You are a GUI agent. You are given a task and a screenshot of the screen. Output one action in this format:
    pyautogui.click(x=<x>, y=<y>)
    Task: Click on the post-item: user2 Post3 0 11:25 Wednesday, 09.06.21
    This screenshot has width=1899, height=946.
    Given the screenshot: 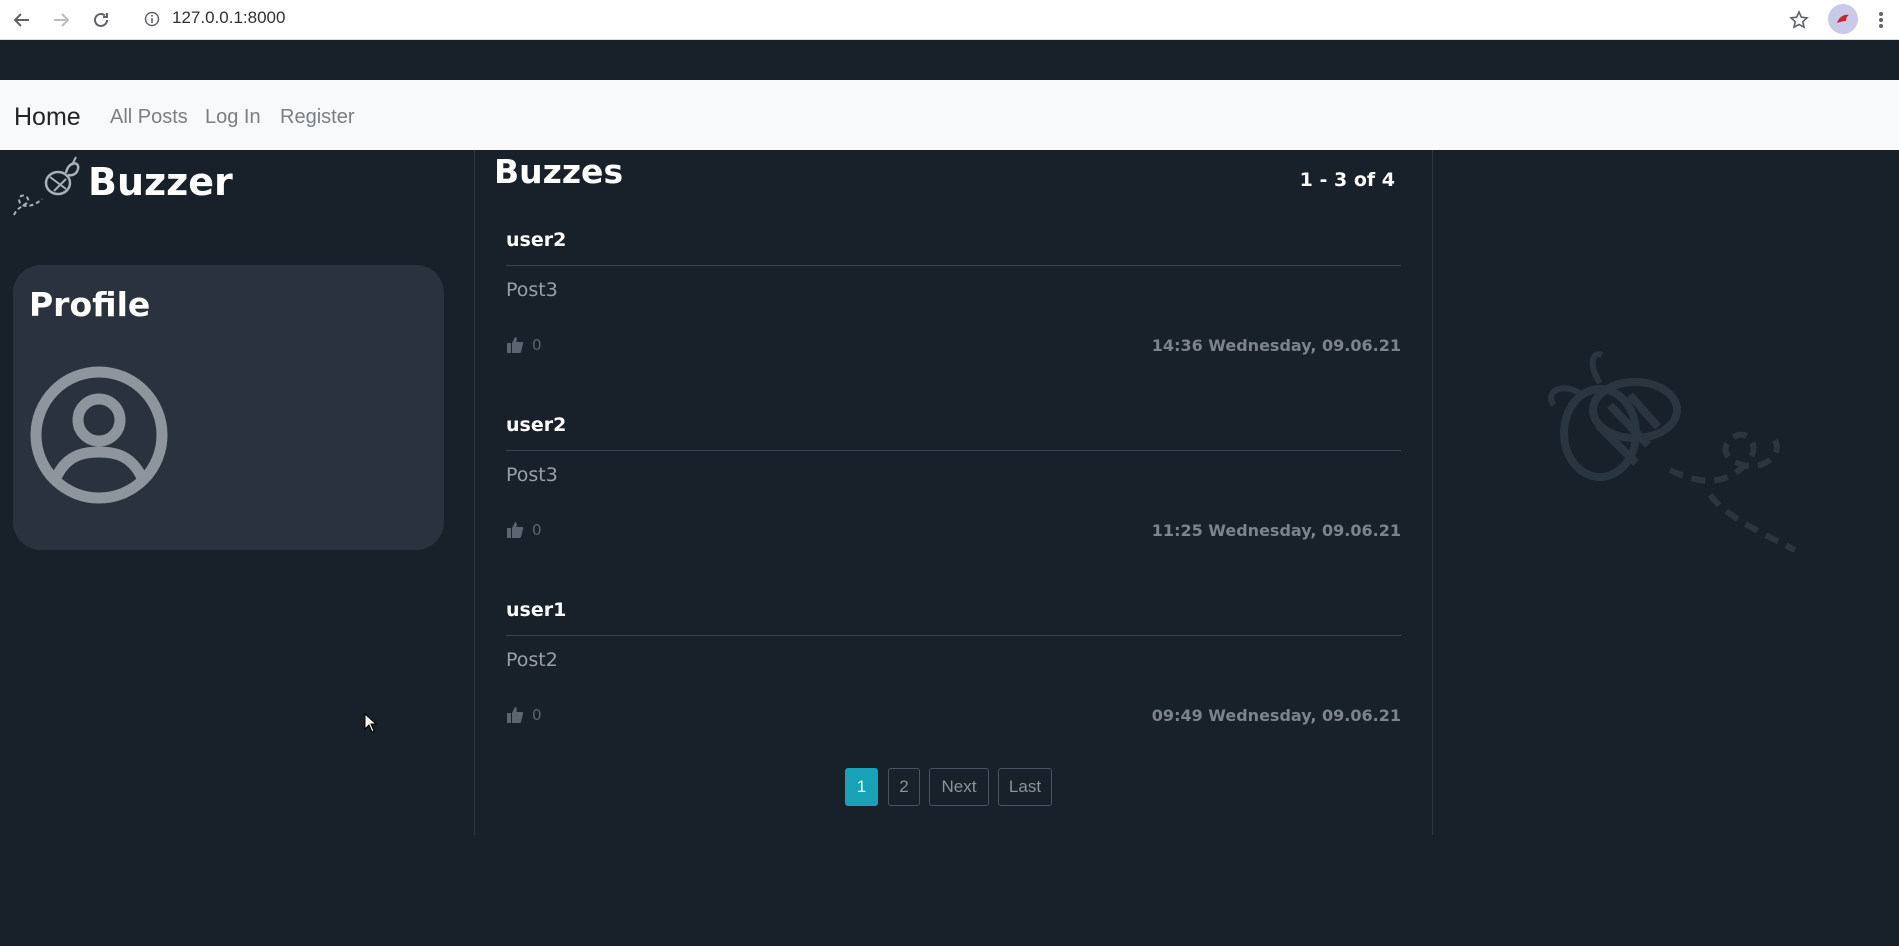 What is the action you would take?
    pyautogui.click(x=953, y=504)
    